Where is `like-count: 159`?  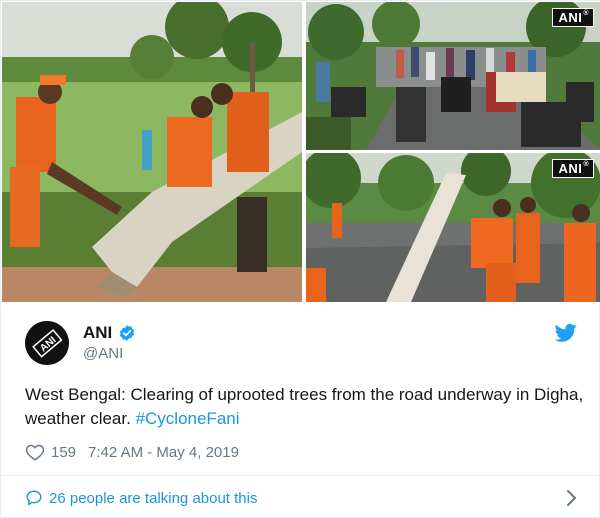 like-count: 159 is located at coordinates (63, 452).